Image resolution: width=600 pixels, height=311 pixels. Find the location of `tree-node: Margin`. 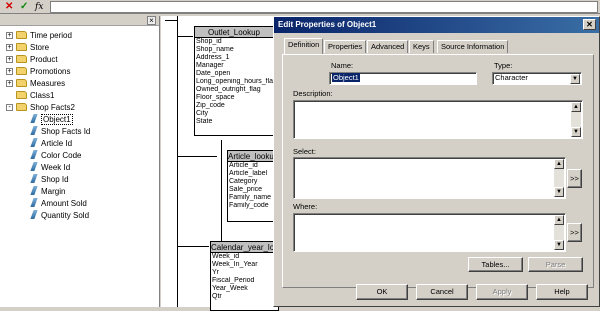

tree-node: Margin is located at coordinates (47, 192).